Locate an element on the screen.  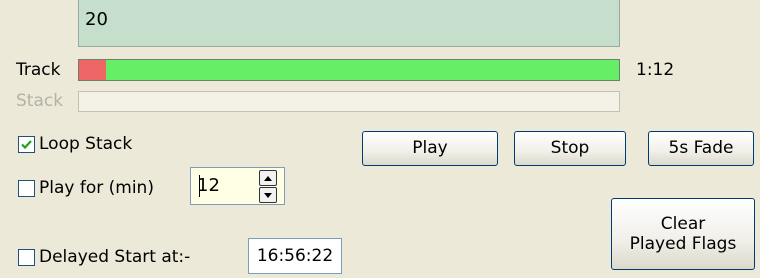
arrow-down-icon is located at coordinates (268, 195).